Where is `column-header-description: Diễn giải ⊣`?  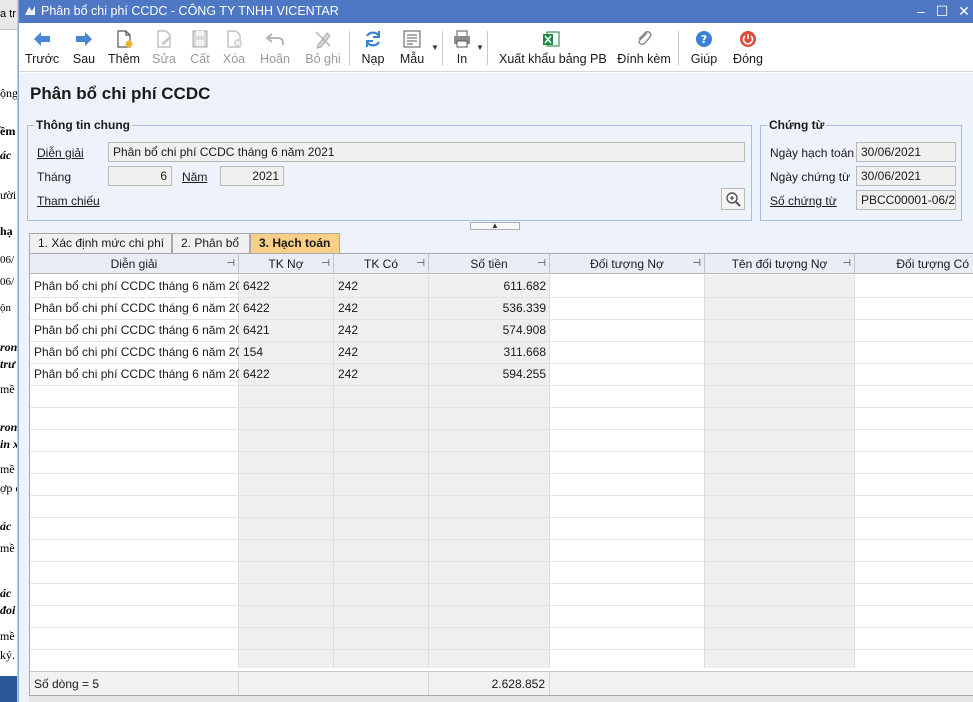
column-header-description: Diễn giải ⊣ is located at coordinates (134, 264).